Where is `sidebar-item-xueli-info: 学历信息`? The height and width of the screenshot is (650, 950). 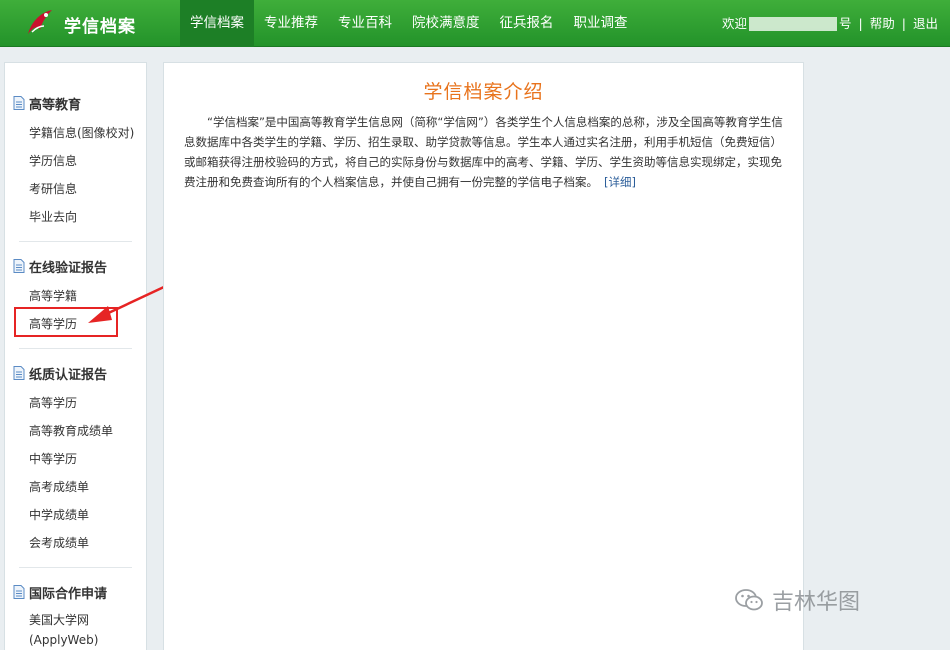 sidebar-item-xueli-info: 学历信息 is located at coordinates (75, 161).